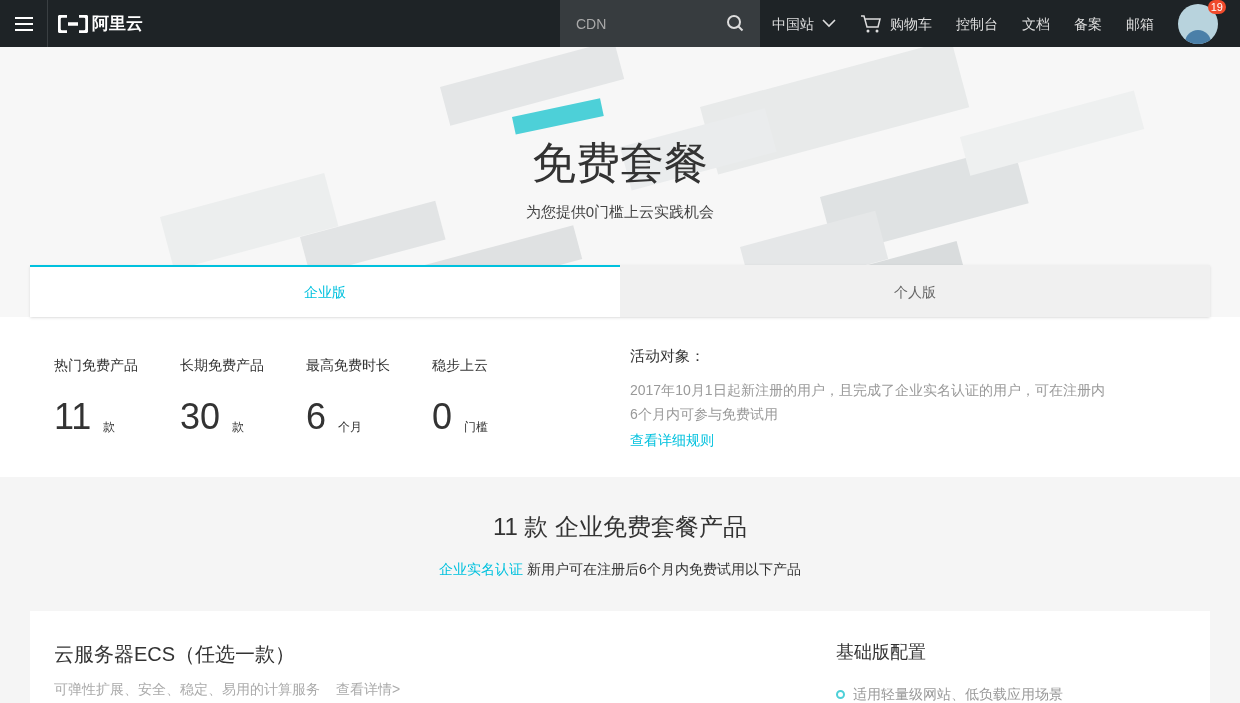  What do you see at coordinates (1216, 7) in the screenshot?
I see `notification-badge: 19` at bounding box center [1216, 7].